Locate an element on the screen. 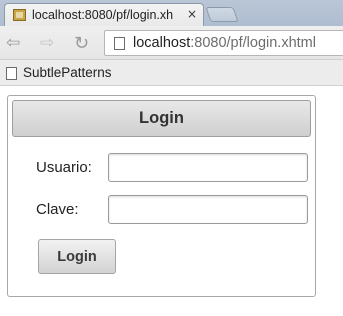  reload-icon: ↻ is located at coordinates (81, 43).